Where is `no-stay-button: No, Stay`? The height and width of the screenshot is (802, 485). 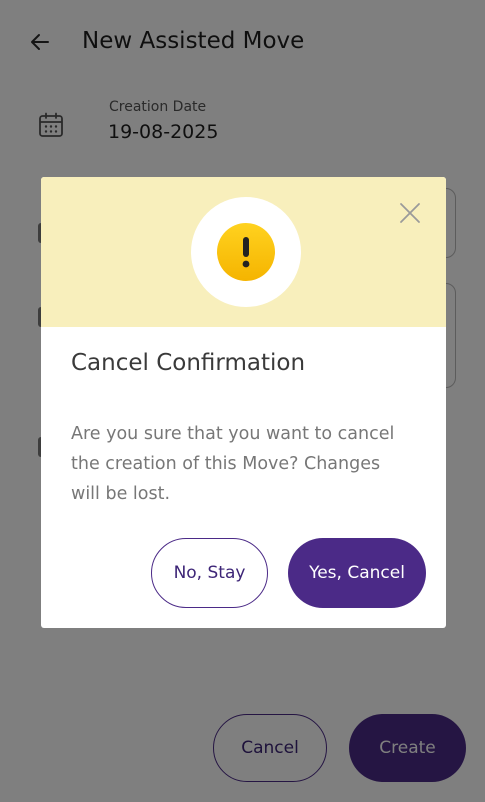 no-stay-button: No, Stay is located at coordinates (209, 573).